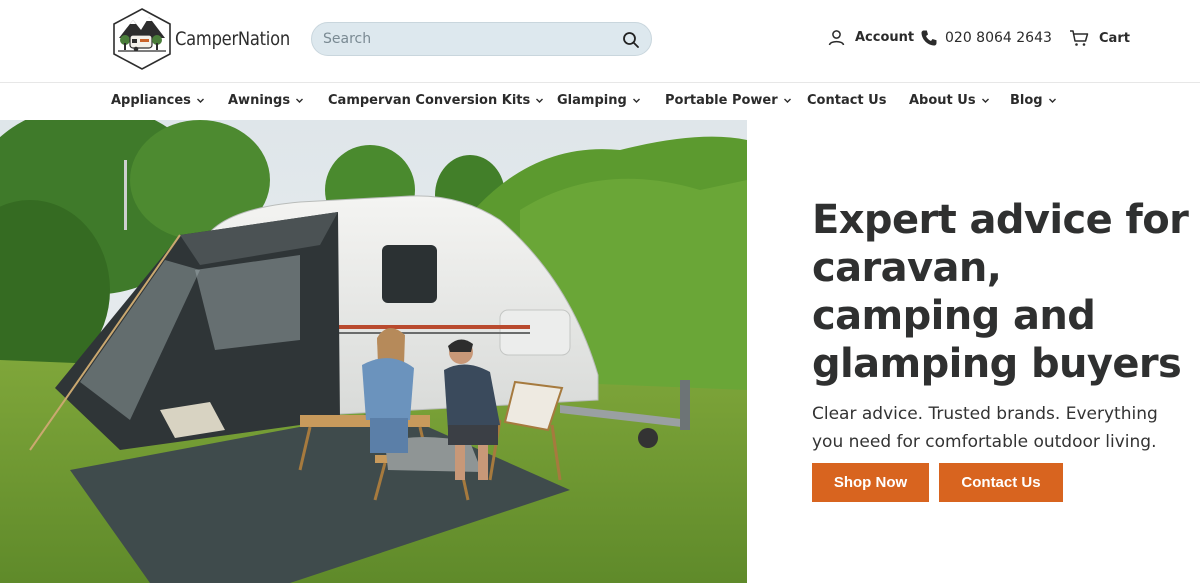 The width and height of the screenshot is (1200, 583). Describe the element at coordinates (870, 482) in the screenshot. I see `shop-now-button: Shop Now` at that location.